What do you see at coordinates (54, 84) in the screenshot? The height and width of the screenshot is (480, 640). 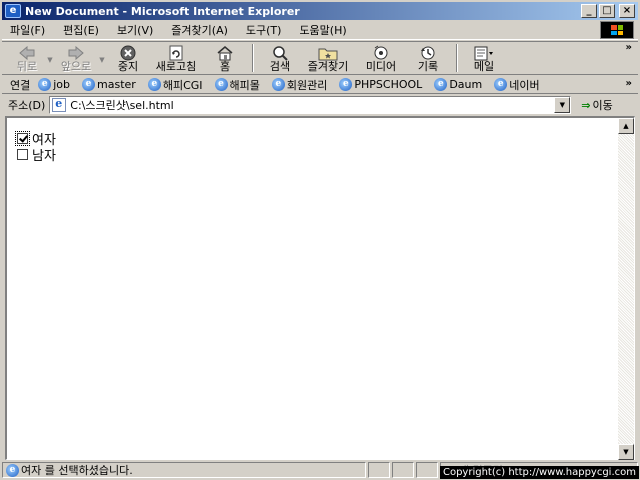 I see `link-job: e job` at bounding box center [54, 84].